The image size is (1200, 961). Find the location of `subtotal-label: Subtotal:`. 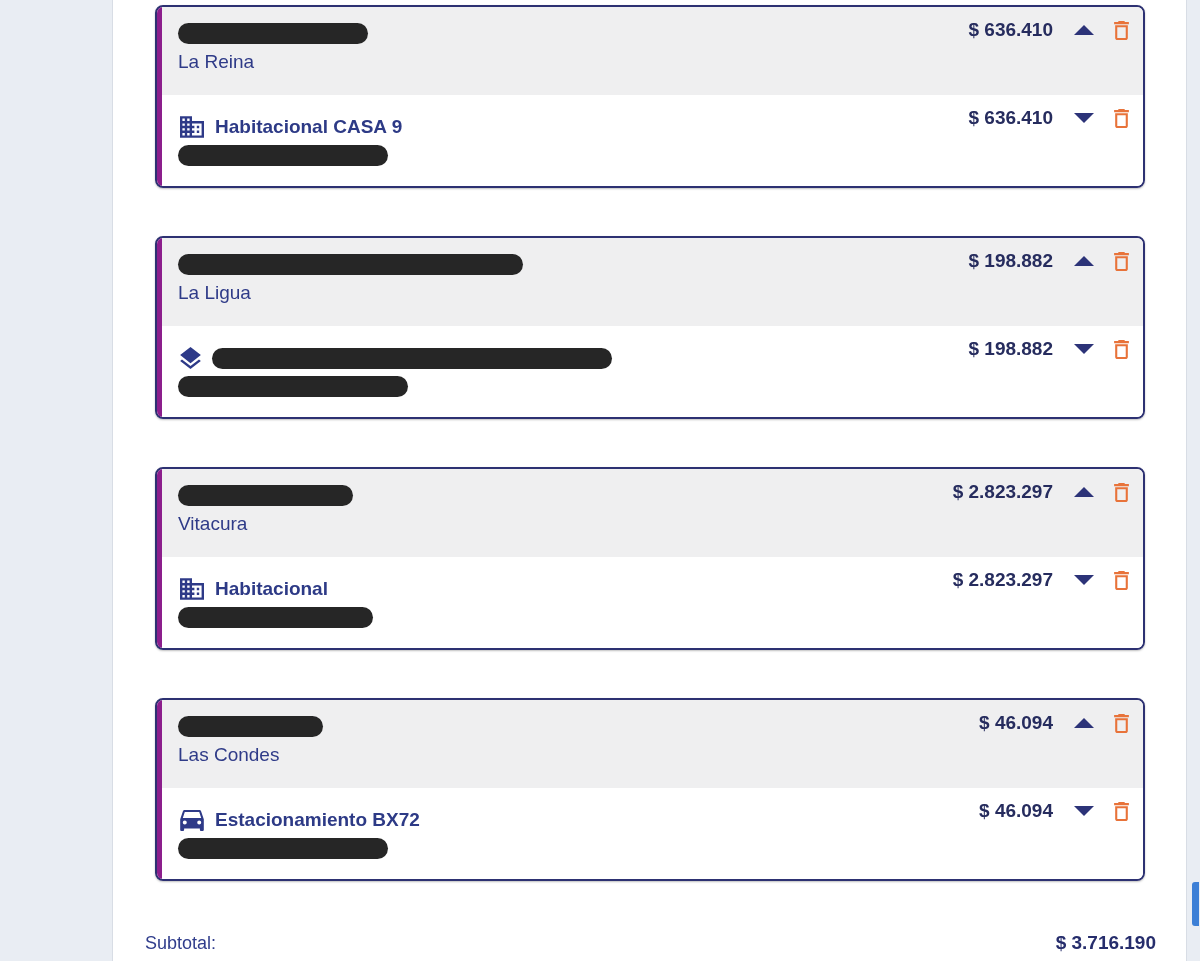

subtotal-label: Subtotal: is located at coordinates (181, 943).